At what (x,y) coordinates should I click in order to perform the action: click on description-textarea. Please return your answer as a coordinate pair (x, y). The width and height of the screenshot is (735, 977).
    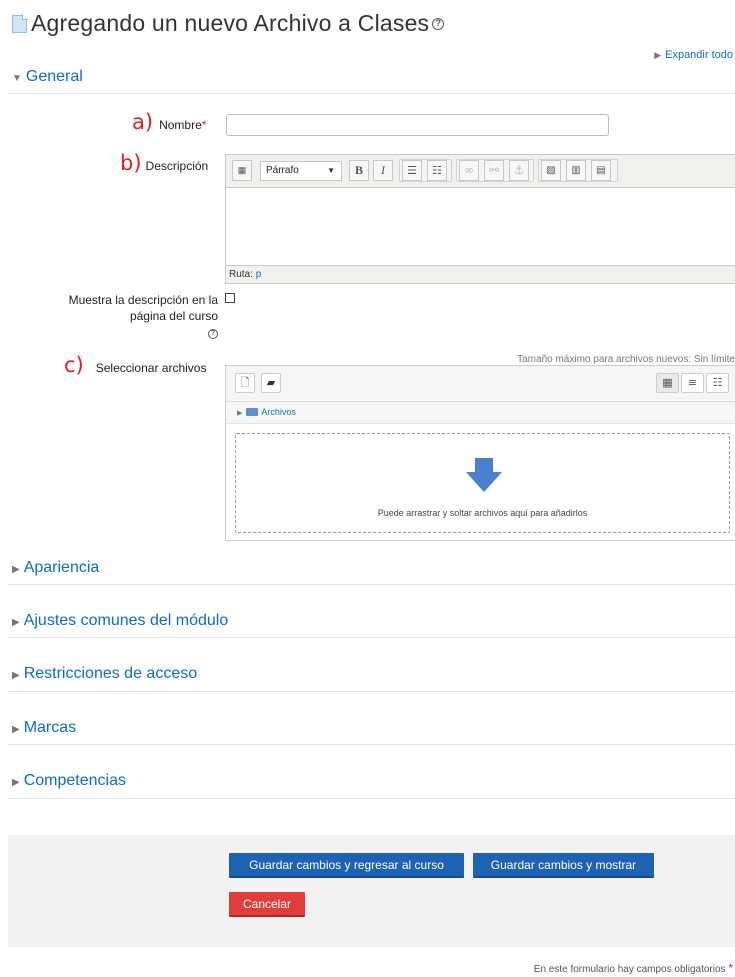
    Looking at the image, I should click on (480, 227).